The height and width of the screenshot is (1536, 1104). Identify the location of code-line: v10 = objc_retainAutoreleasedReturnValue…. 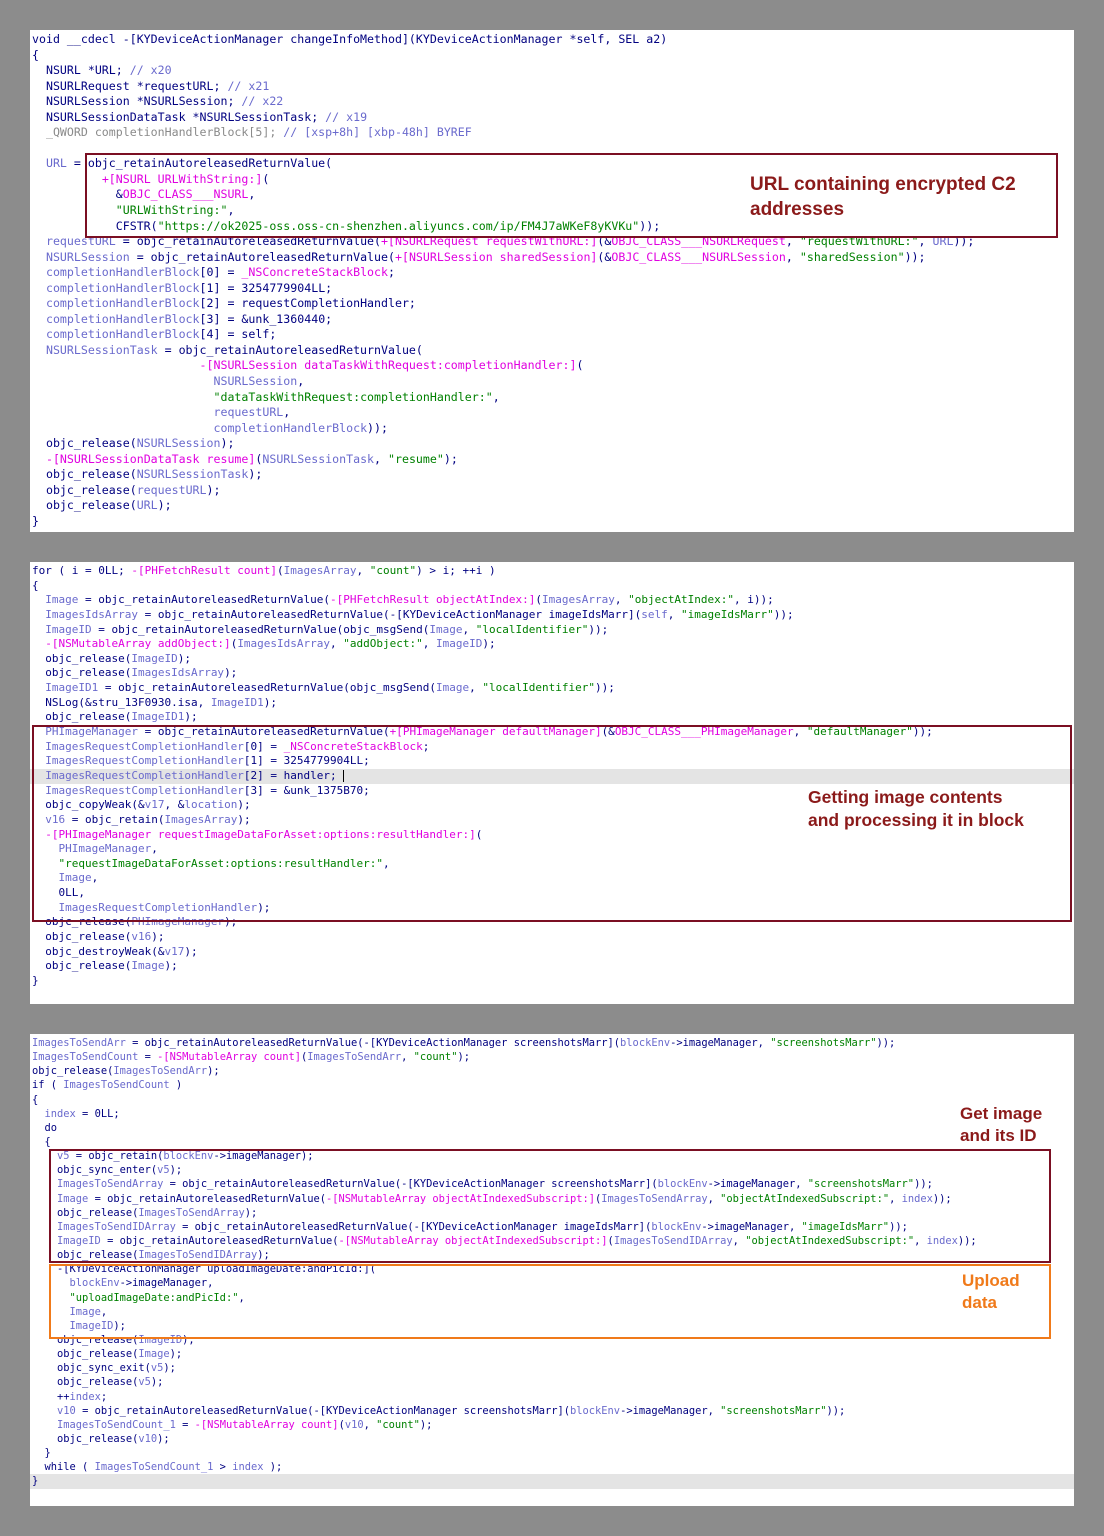
(552, 1411).